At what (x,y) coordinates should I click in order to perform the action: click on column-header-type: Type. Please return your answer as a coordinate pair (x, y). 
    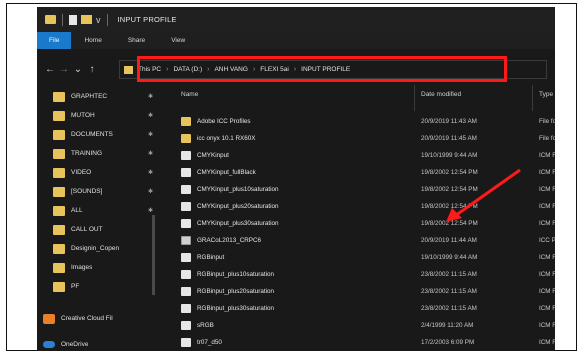
    Looking at the image, I should click on (546, 94).